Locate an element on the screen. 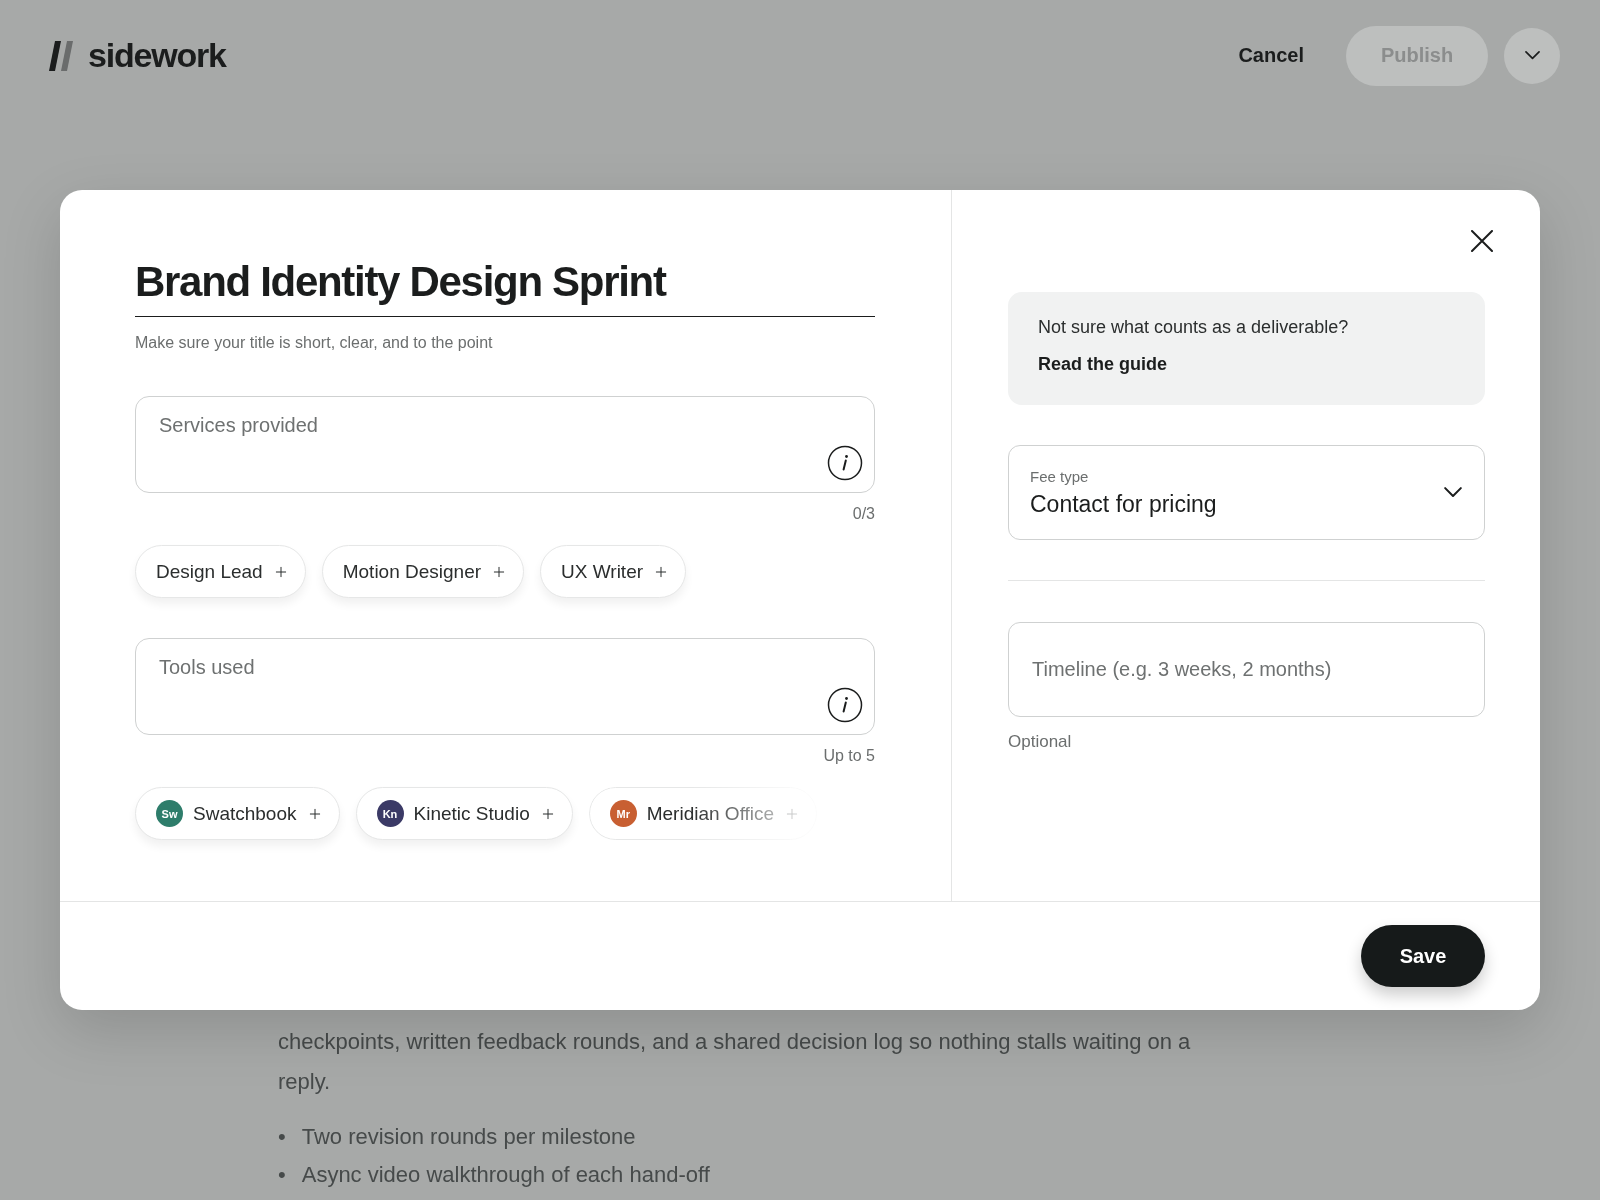 This screenshot has height=1200, width=1600. service-chip: Motion Designer is located at coordinates (423, 571).